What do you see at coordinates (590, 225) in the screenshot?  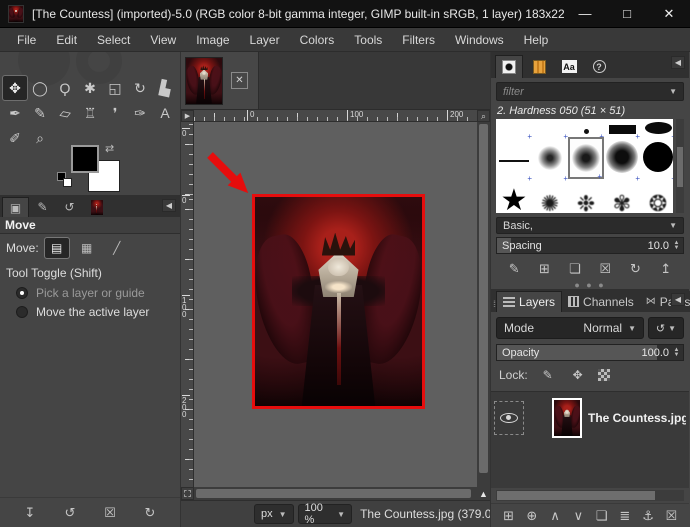 I see `brush-group-dropdown: Basic, ▼` at bounding box center [590, 225].